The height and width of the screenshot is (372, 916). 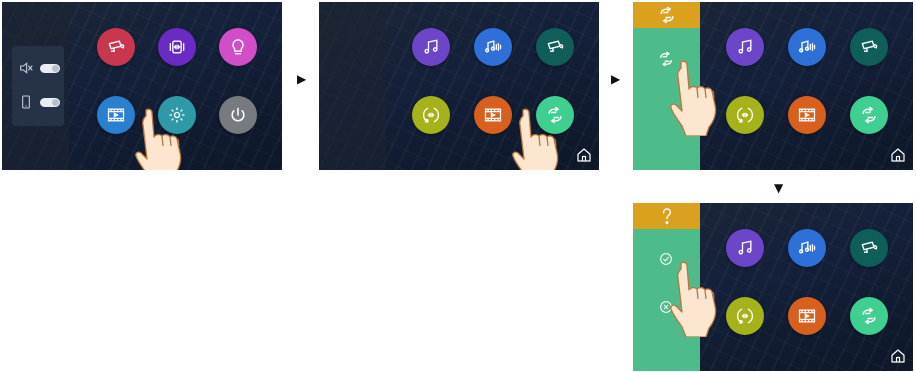 I want to click on phone-row, so click(x=40, y=102).